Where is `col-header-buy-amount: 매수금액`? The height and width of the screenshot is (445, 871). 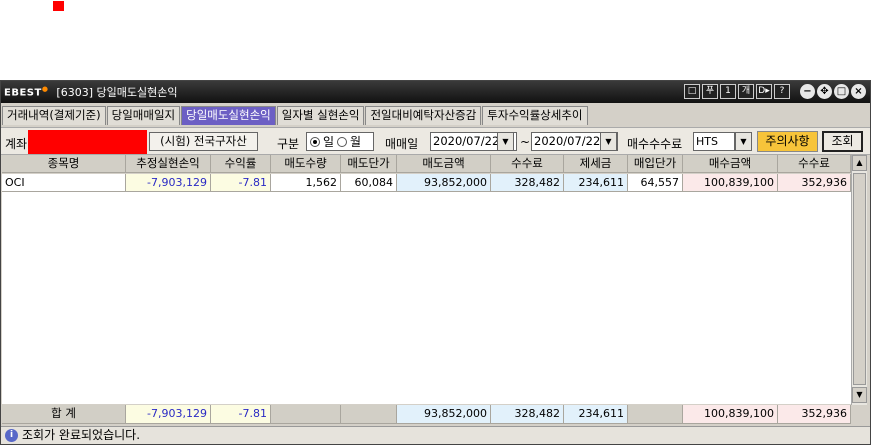
col-header-buy-amount: 매수금액 is located at coordinates (730, 164).